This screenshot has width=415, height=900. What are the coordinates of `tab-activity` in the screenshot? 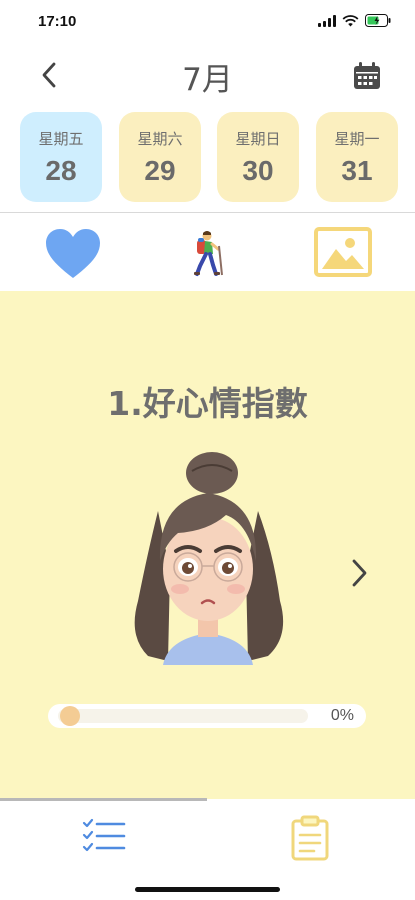 It's located at (208, 253).